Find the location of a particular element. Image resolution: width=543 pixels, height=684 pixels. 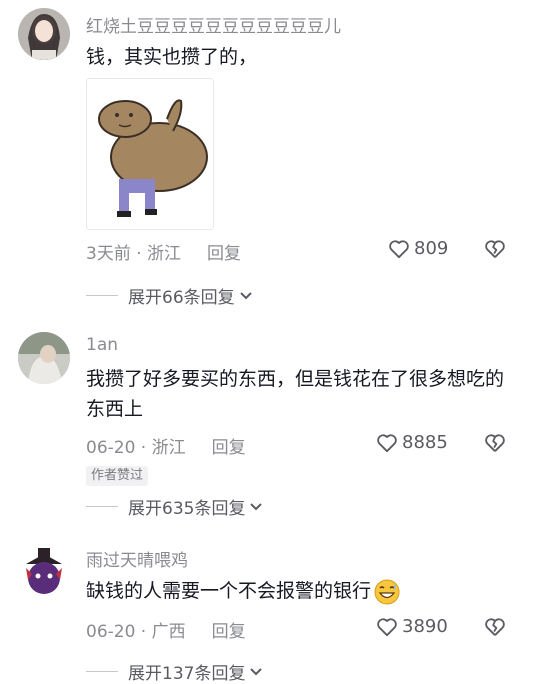

like-count: 3890 is located at coordinates (425, 626).